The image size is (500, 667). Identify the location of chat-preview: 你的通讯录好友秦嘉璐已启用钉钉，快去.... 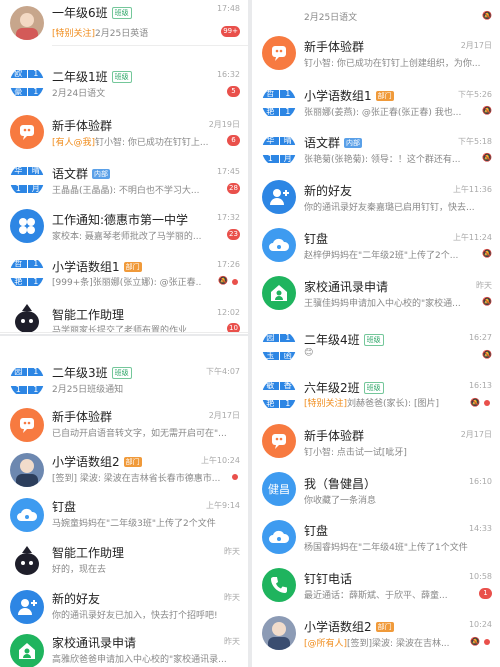
(389, 208).